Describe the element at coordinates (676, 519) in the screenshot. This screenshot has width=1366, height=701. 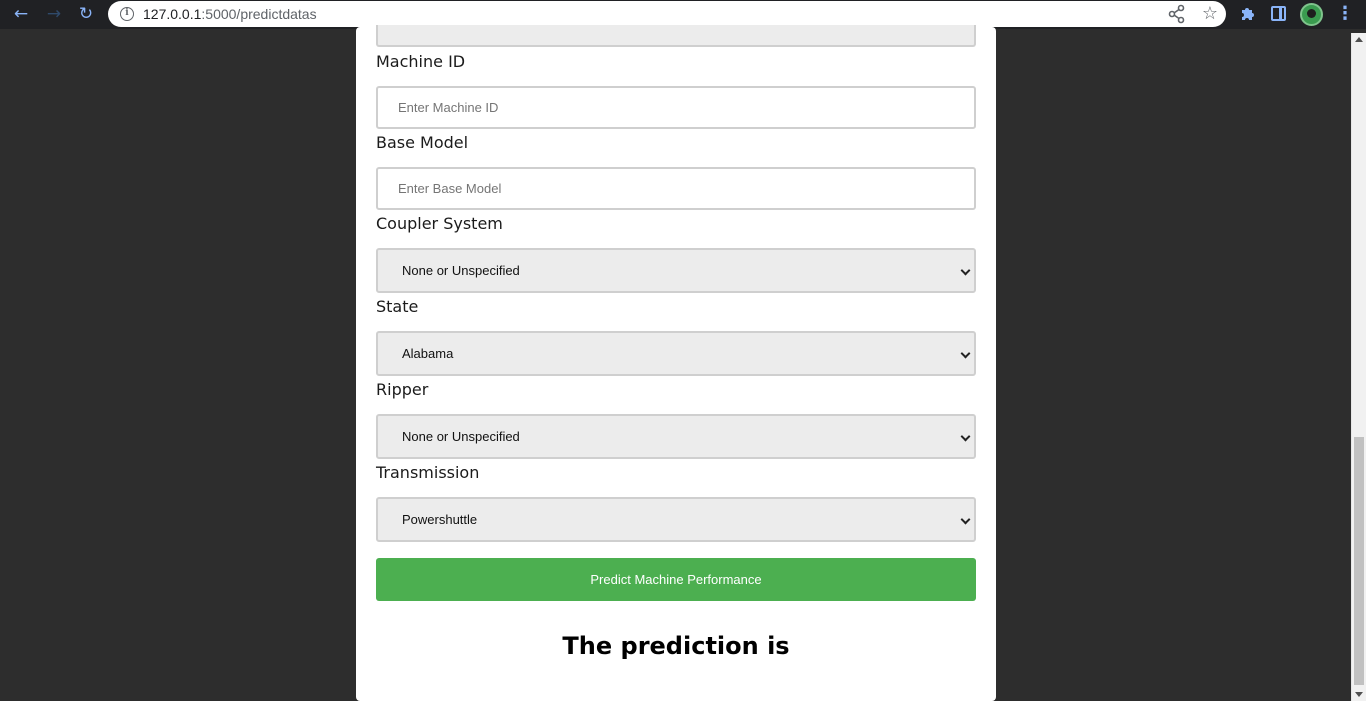
I see `transmission-select: Powershuttle` at that location.